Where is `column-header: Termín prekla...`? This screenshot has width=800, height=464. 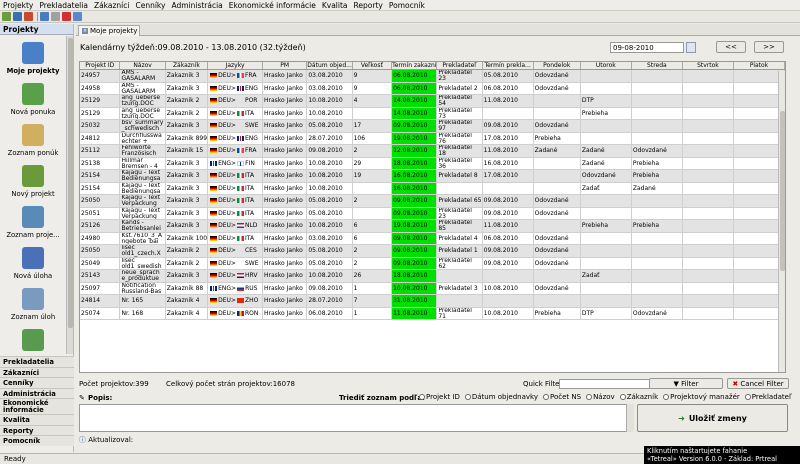 column-header: Termín prekla... is located at coordinates (508, 65).